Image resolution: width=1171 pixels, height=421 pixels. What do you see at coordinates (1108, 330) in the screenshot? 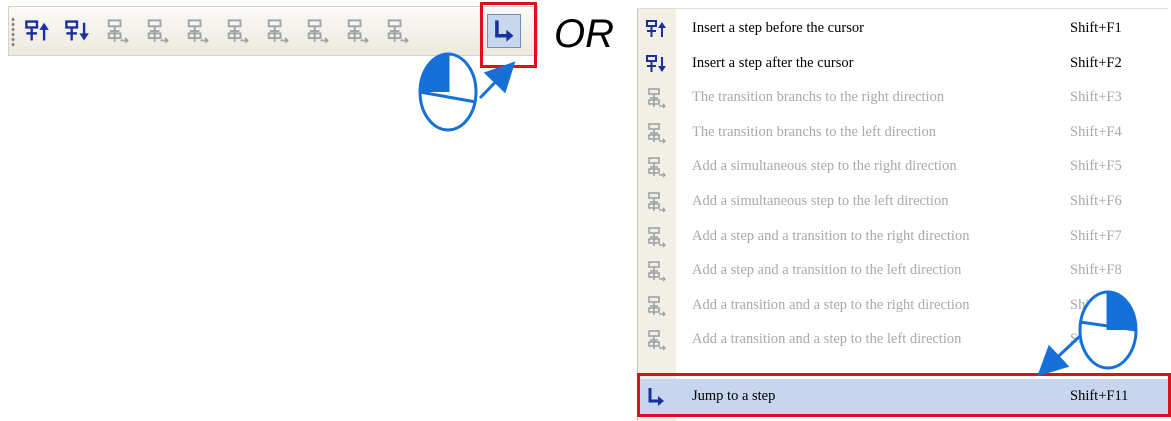
I see `mouse-left-click-icon-menu` at bounding box center [1108, 330].